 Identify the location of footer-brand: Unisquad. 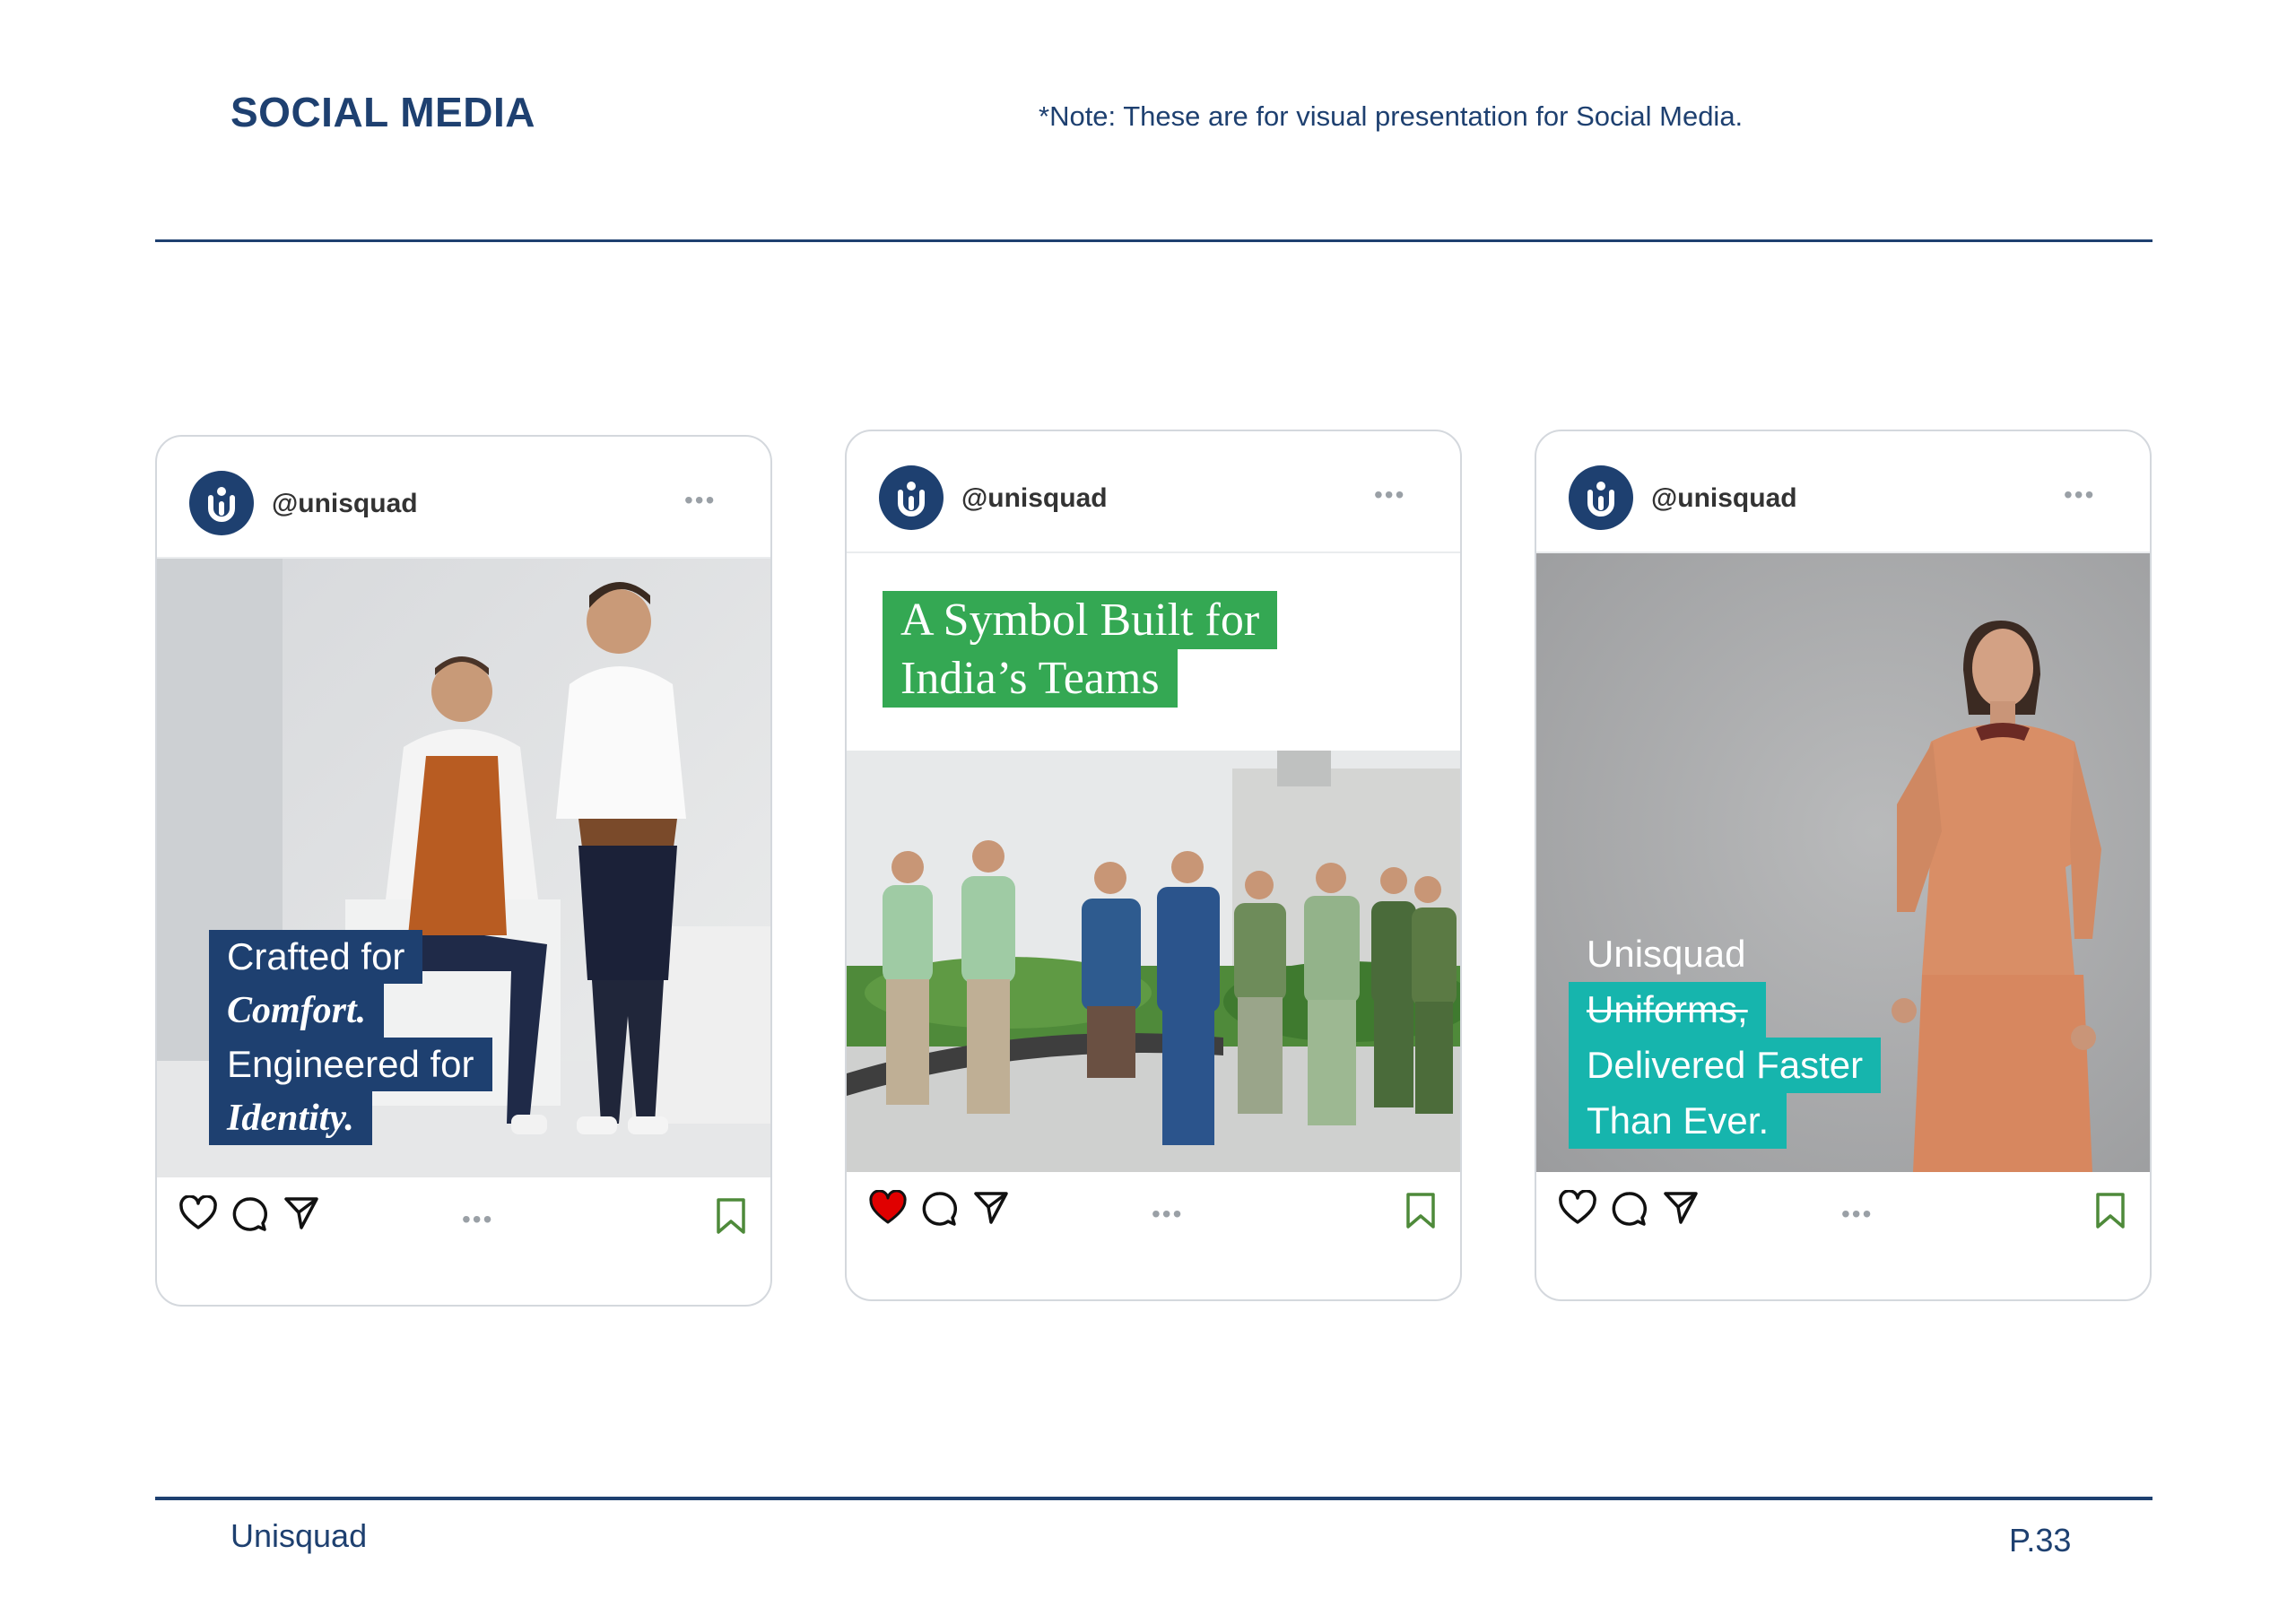
(299, 1535).